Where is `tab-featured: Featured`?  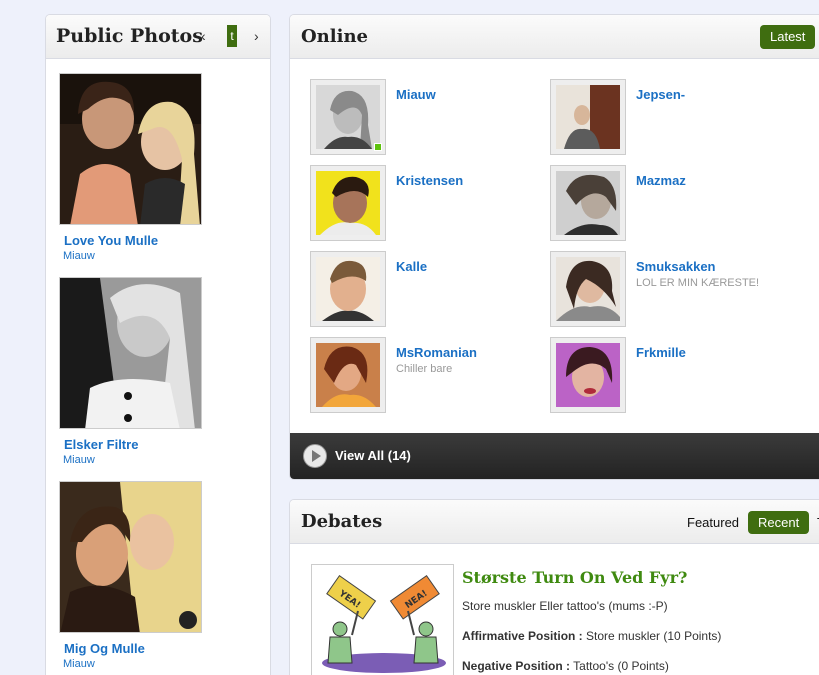
tab-featured: Featured is located at coordinates (713, 522).